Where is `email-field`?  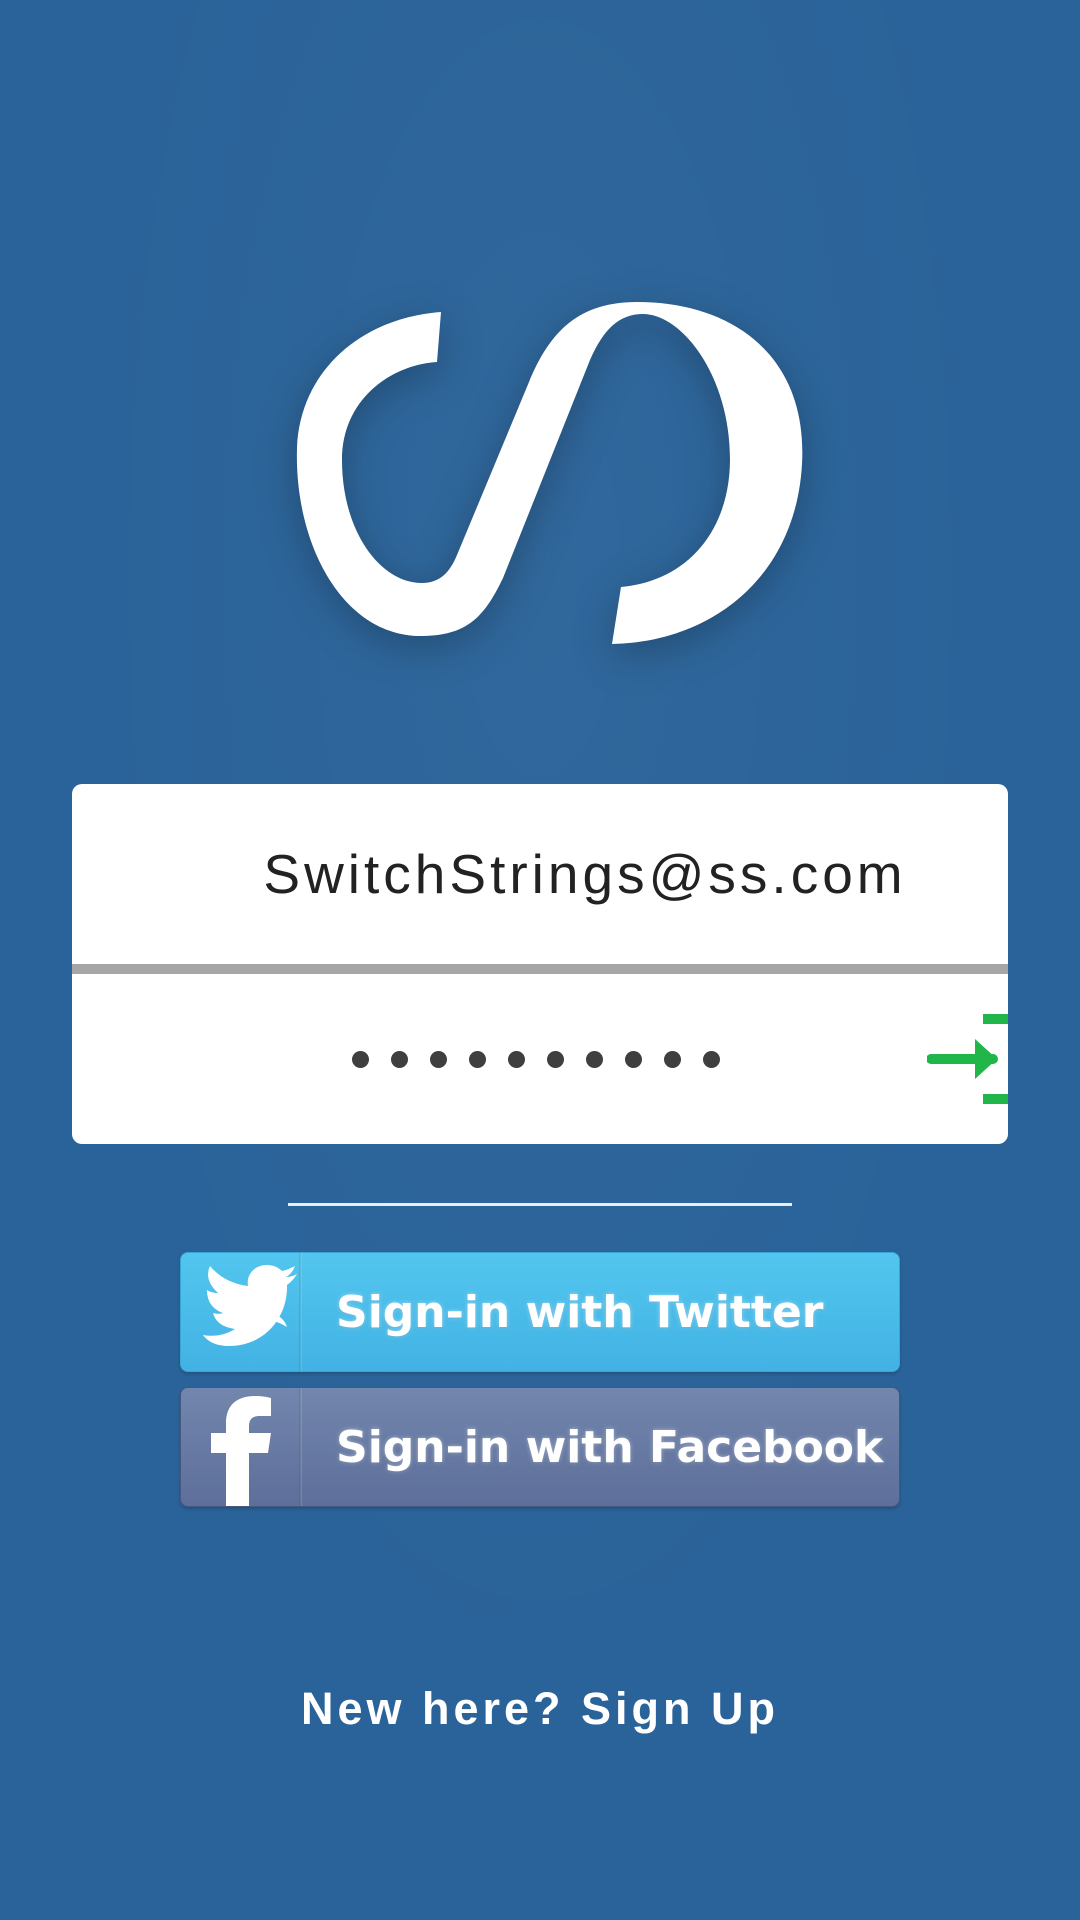
email-field is located at coordinates (540, 874).